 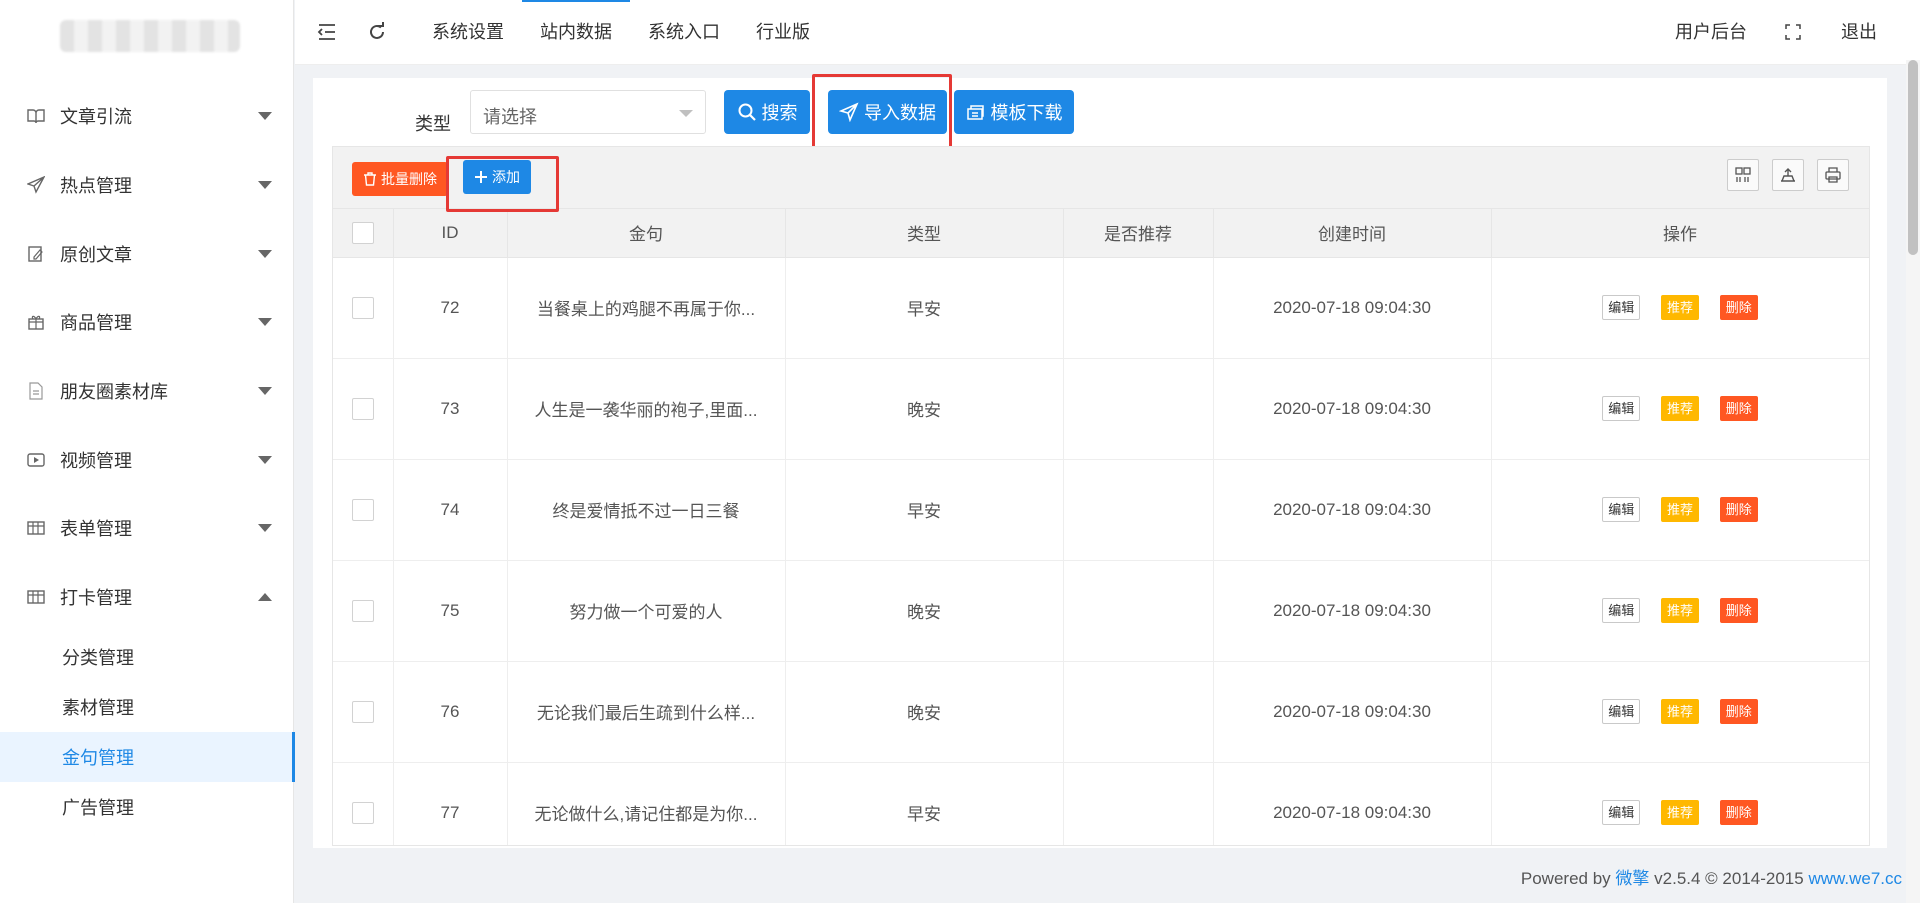 What do you see at coordinates (147, 756) in the screenshot?
I see `sidebar-subitem-quotes: 金句管理` at bounding box center [147, 756].